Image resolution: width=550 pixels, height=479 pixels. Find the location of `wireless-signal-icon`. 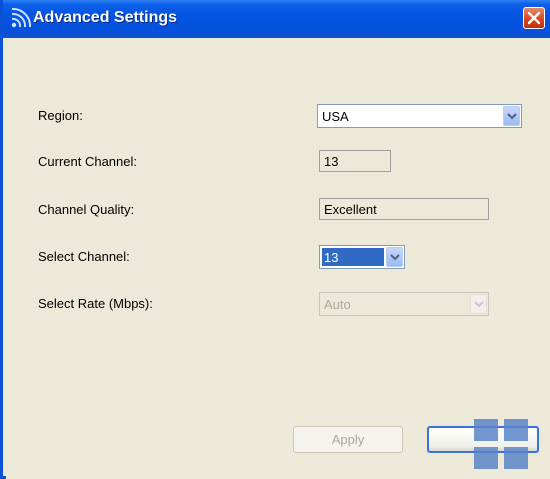

wireless-signal-icon is located at coordinates (20, 18).